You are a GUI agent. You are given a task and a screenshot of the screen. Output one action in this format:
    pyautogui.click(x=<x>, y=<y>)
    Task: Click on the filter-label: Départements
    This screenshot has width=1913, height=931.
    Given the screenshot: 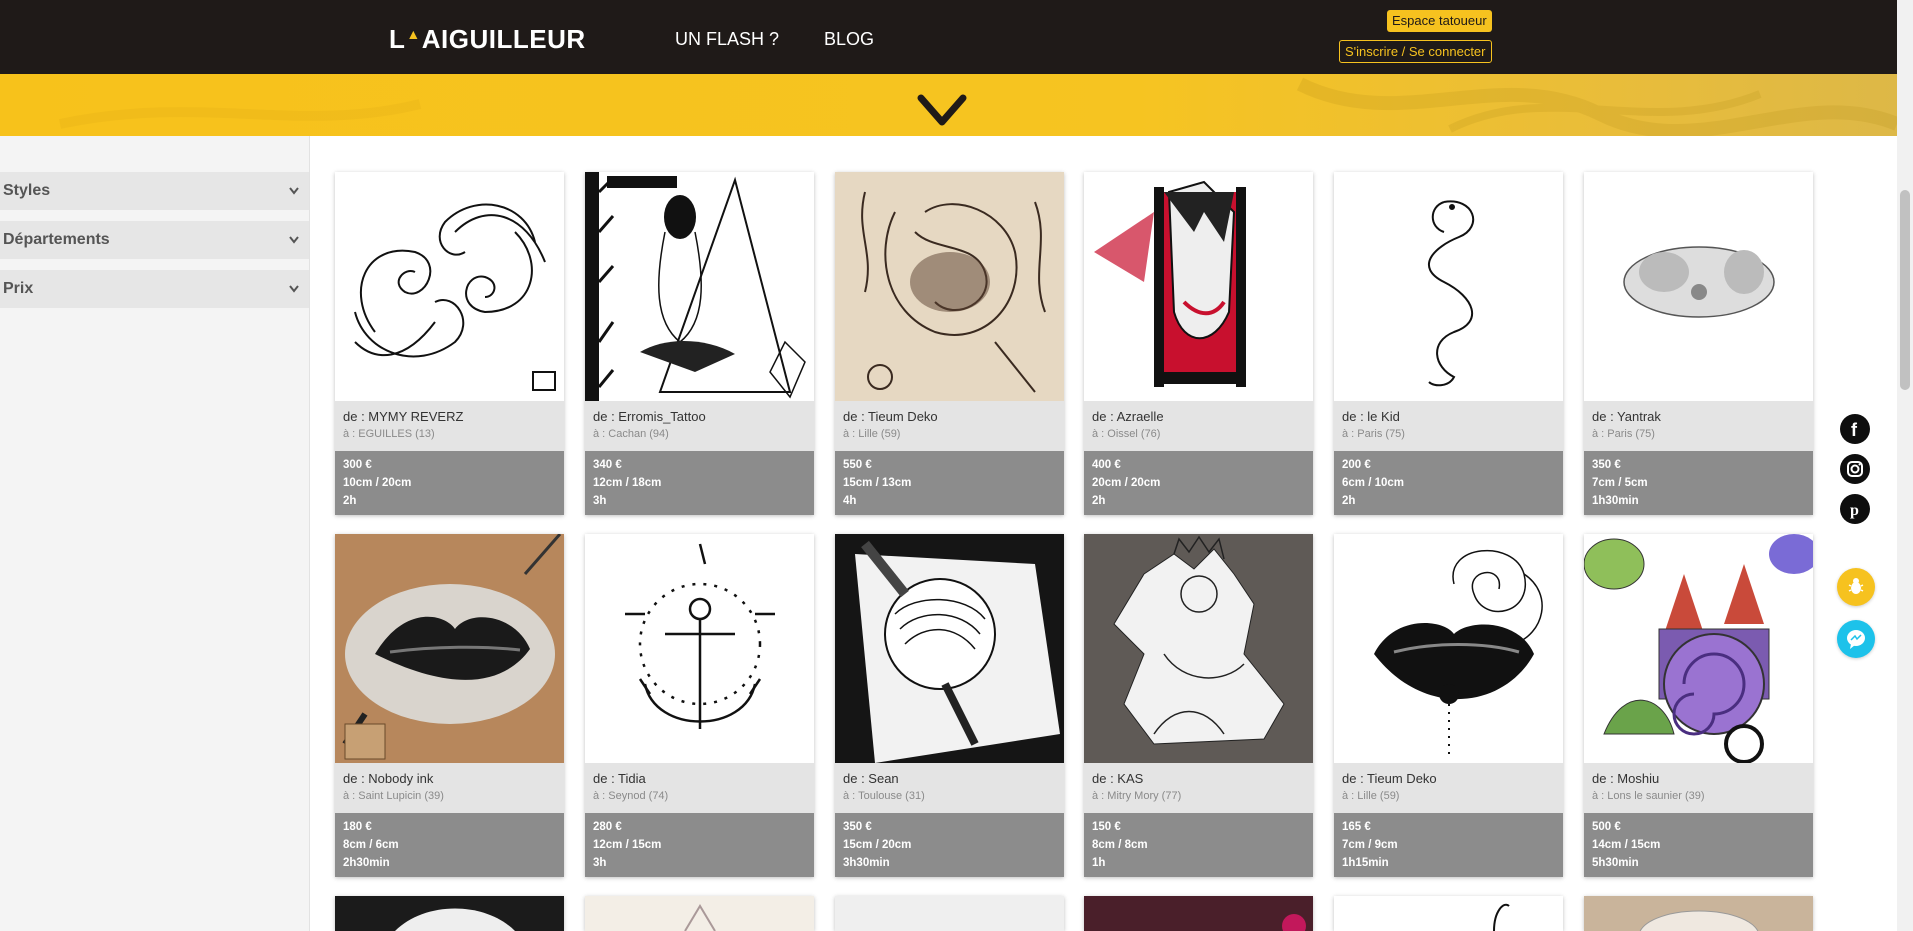 What is the action you would take?
    pyautogui.click(x=56, y=239)
    